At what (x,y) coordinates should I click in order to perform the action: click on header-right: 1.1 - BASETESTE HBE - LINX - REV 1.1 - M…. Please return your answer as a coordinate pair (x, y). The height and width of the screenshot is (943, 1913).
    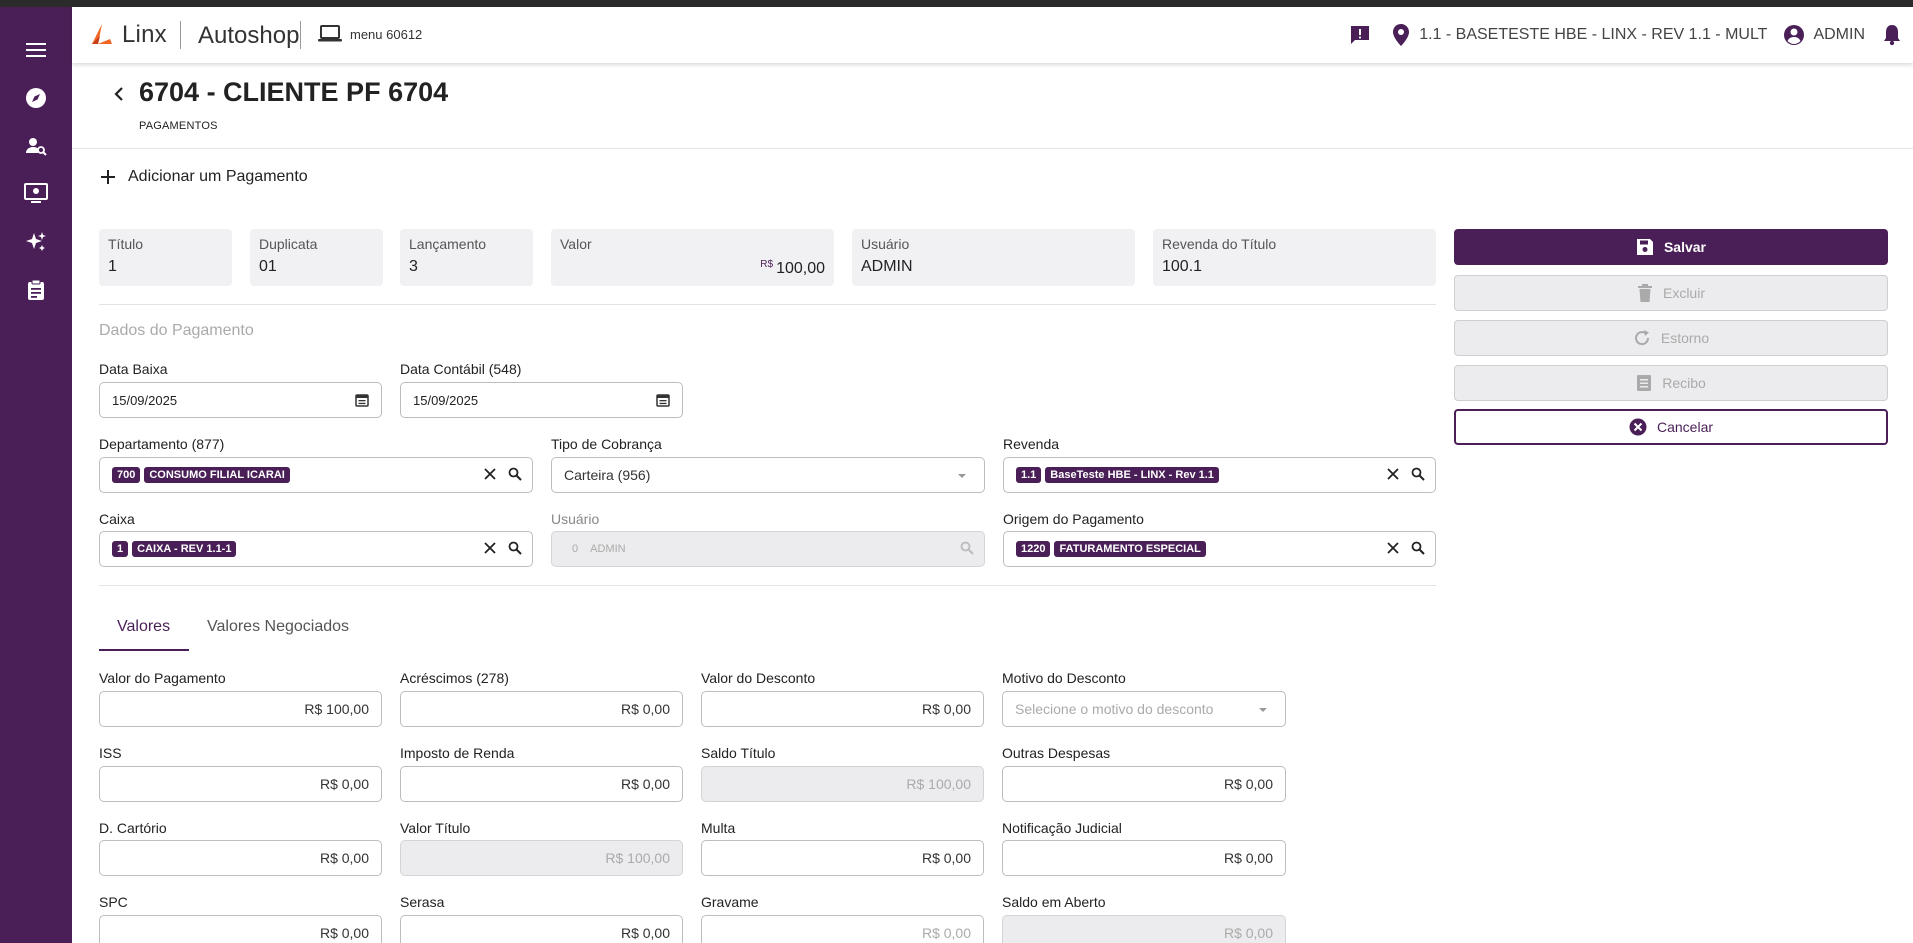
    Looking at the image, I should click on (1625, 35).